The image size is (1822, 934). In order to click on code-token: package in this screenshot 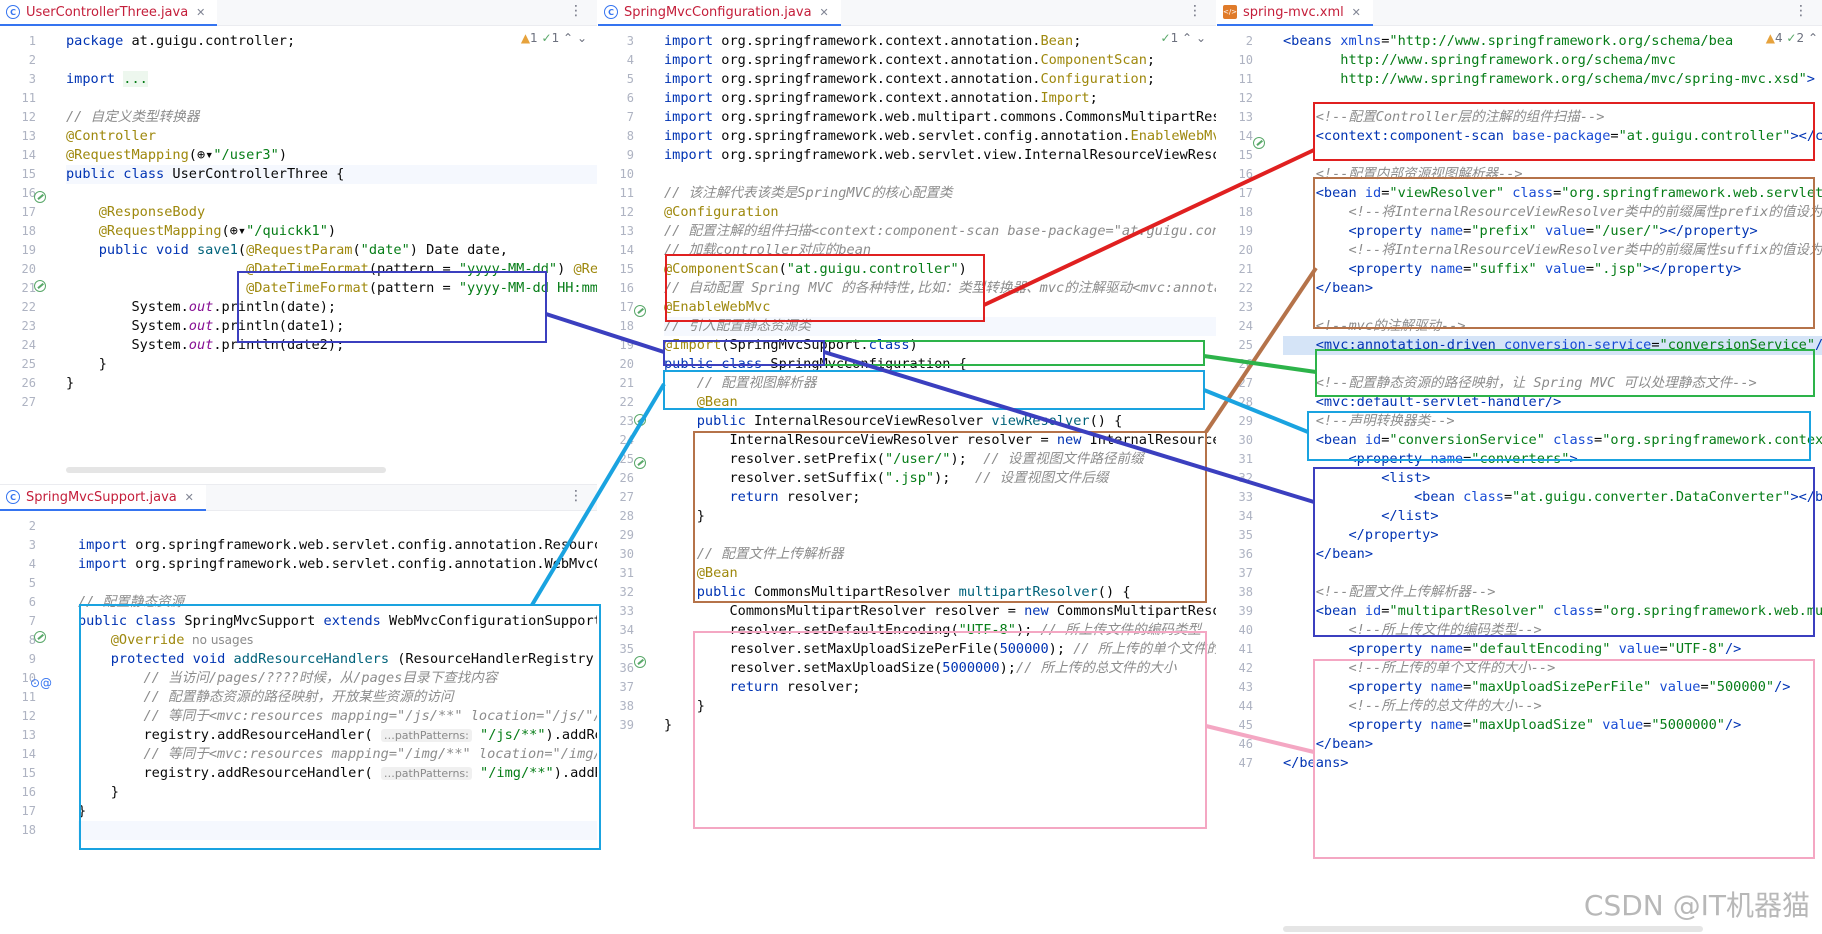, I will do `click(99, 41)`.